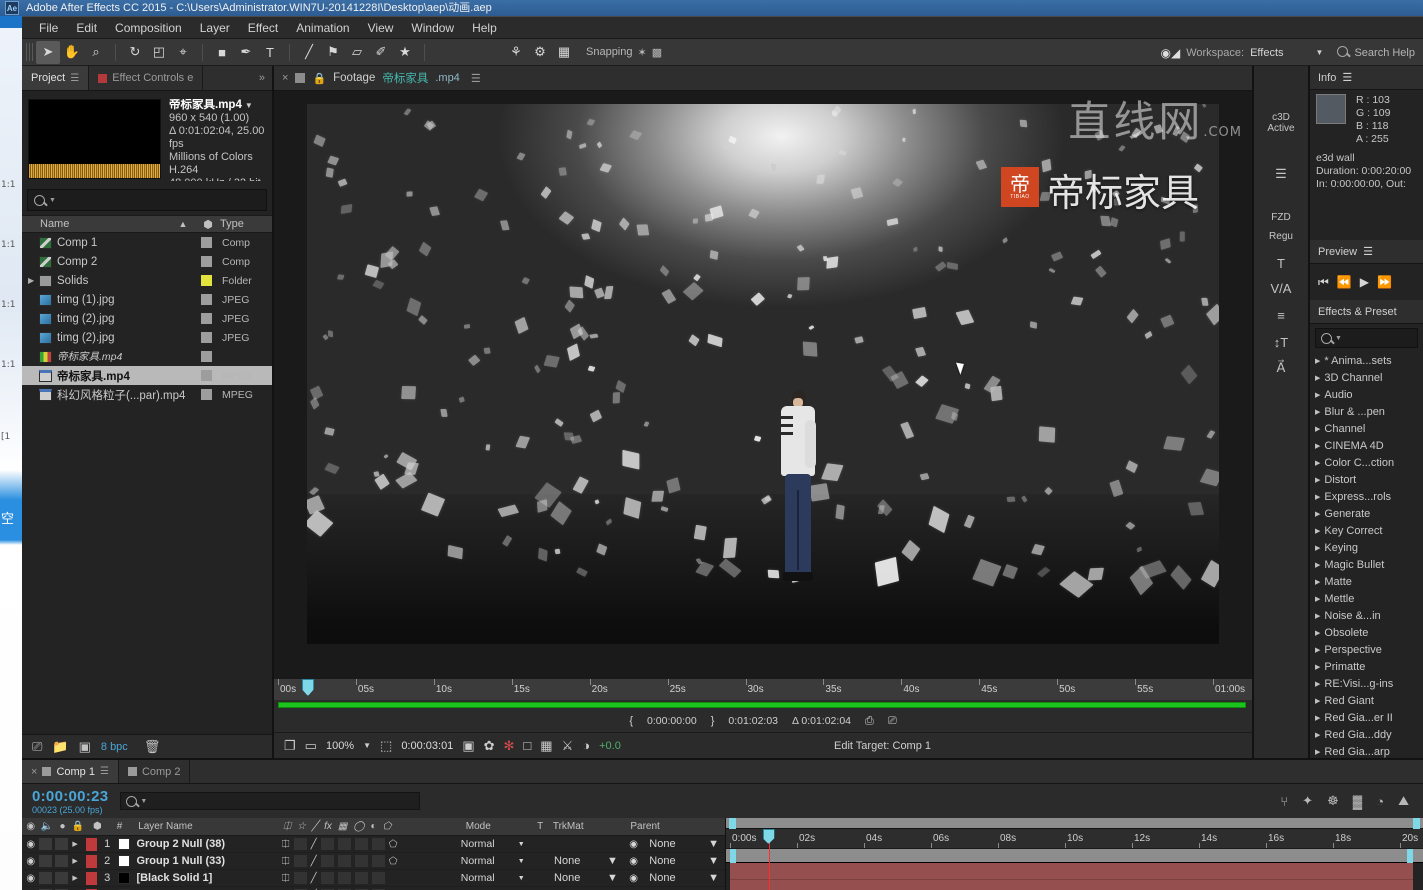 This screenshot has width=1423, height=890. I want to click on layer-switches: ⎅╱, so click(371, 878).